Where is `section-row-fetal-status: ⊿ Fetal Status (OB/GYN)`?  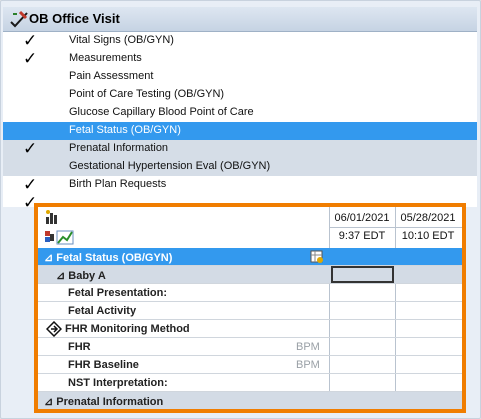
section-row-fetal-status: ⊿ Fetal Status (OB/GYN) is located at coordinates (250, 257).